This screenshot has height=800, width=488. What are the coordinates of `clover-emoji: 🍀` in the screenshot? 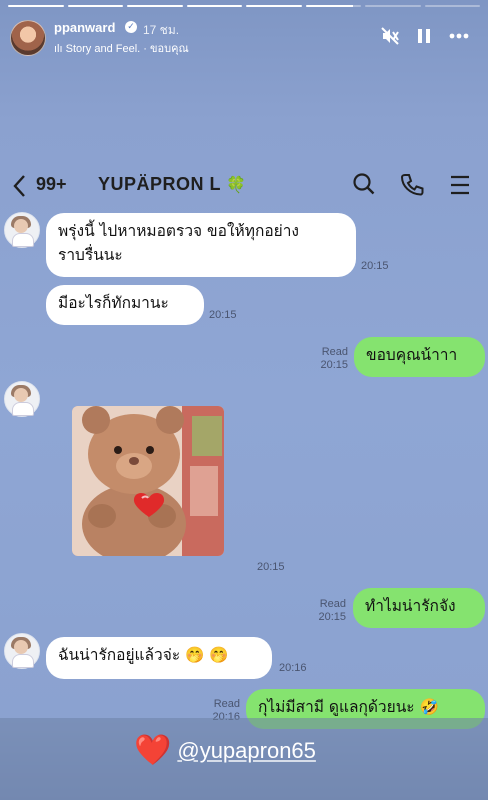 It's located at (236, 185).